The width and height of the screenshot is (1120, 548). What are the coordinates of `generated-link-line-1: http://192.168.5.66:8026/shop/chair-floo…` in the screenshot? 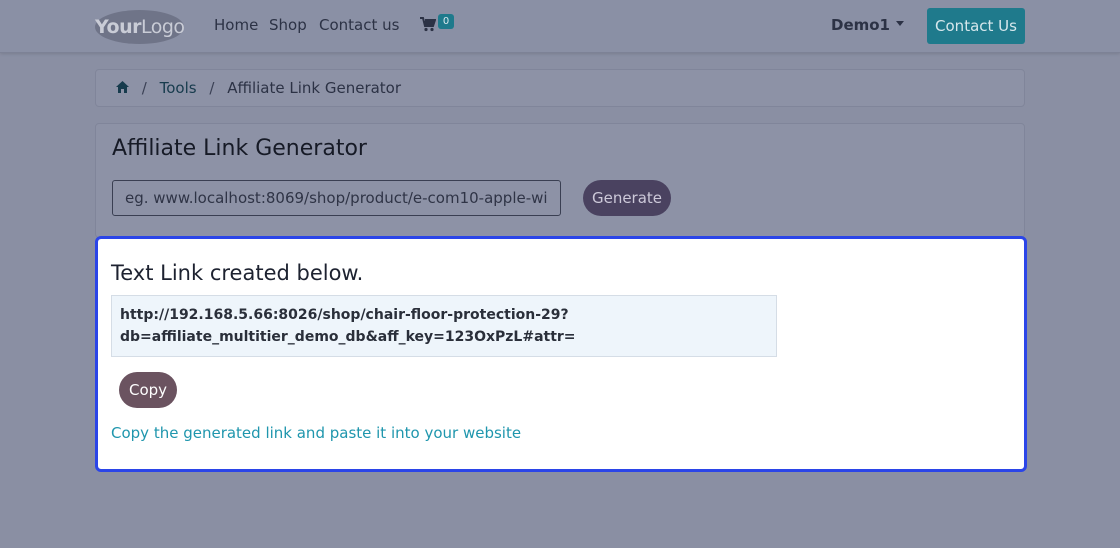 It's located at (344, 315).